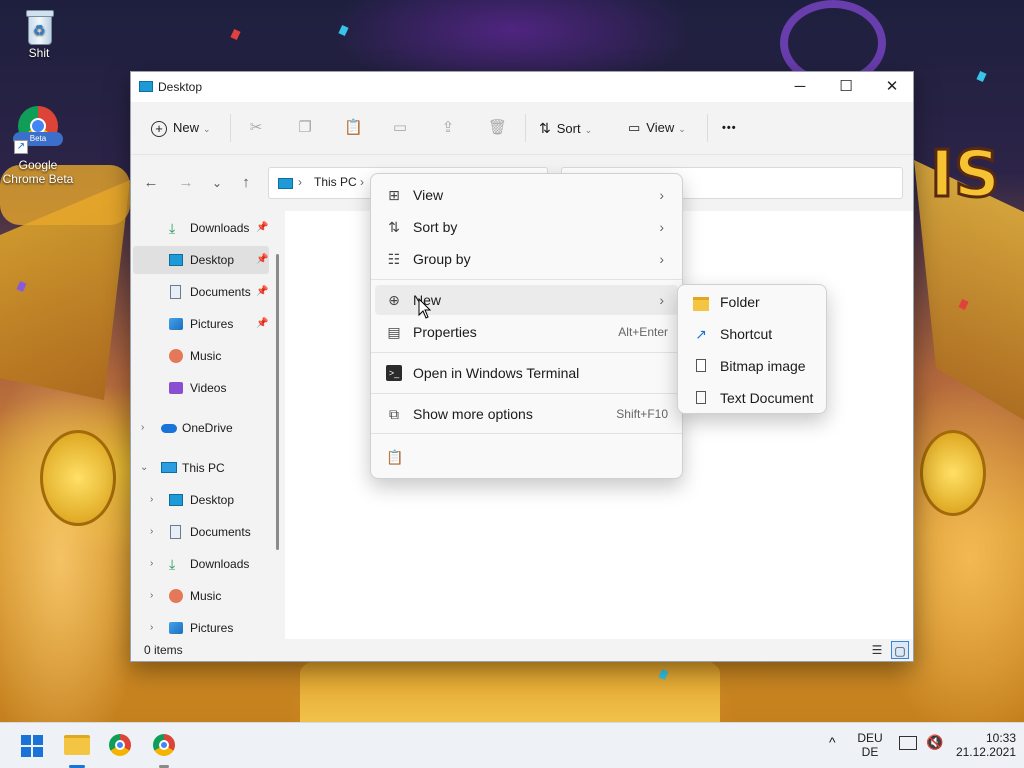  Describe the element at coordinates (752, 334) in the screenshot. I see `submenu-item-shortcut: ↗ Shortcut` at that location.